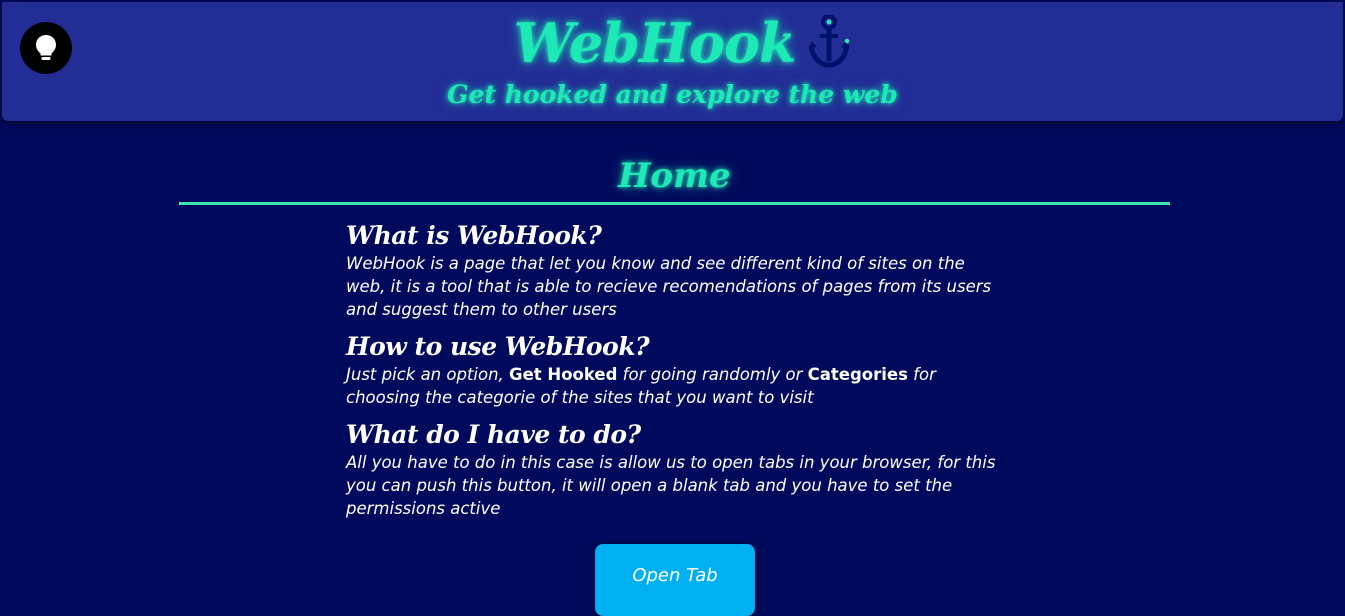  I want to click on site-title: WebHook, so click(655, 43).